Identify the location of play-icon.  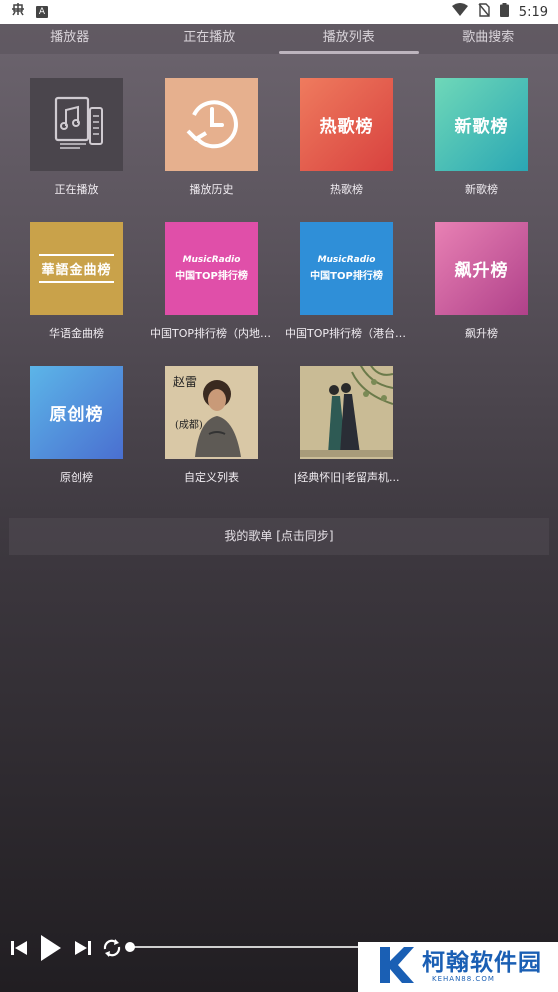
(51, 948).